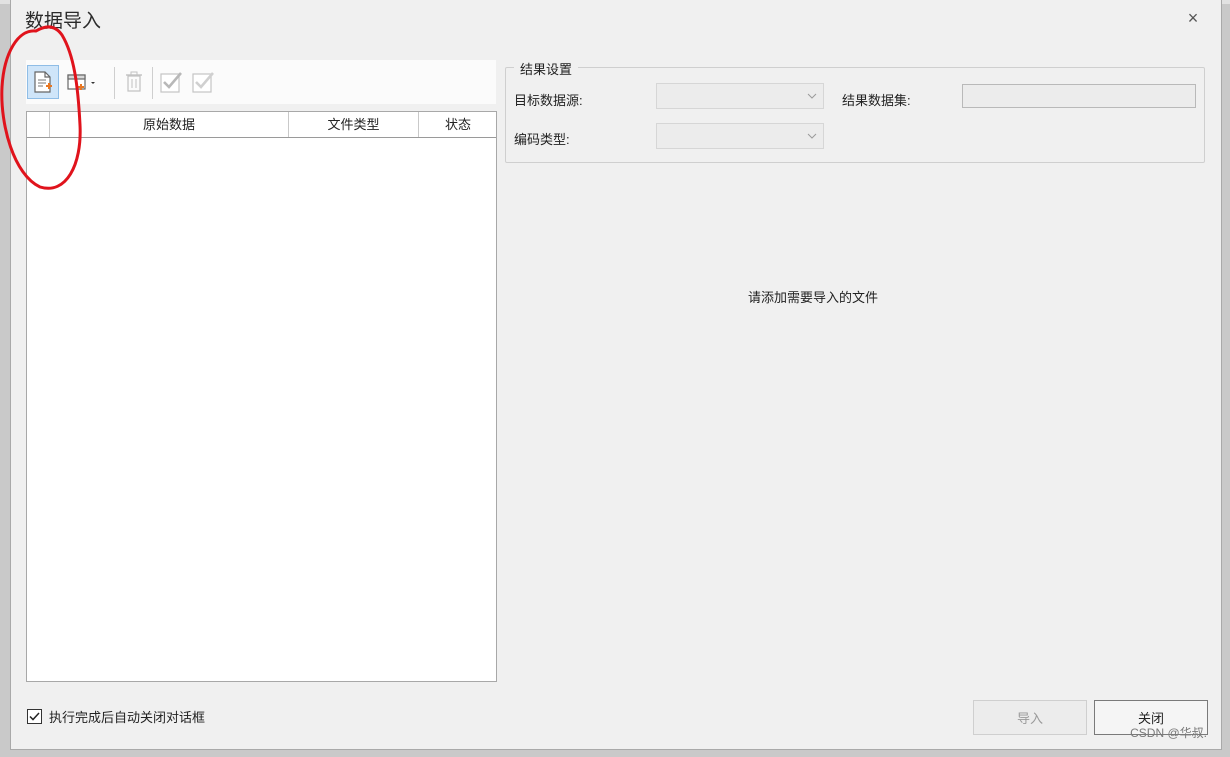 Image resolution: width=1230 pixels, height=757 pixels. I want to click on add-file-icon, so click(43, 82).